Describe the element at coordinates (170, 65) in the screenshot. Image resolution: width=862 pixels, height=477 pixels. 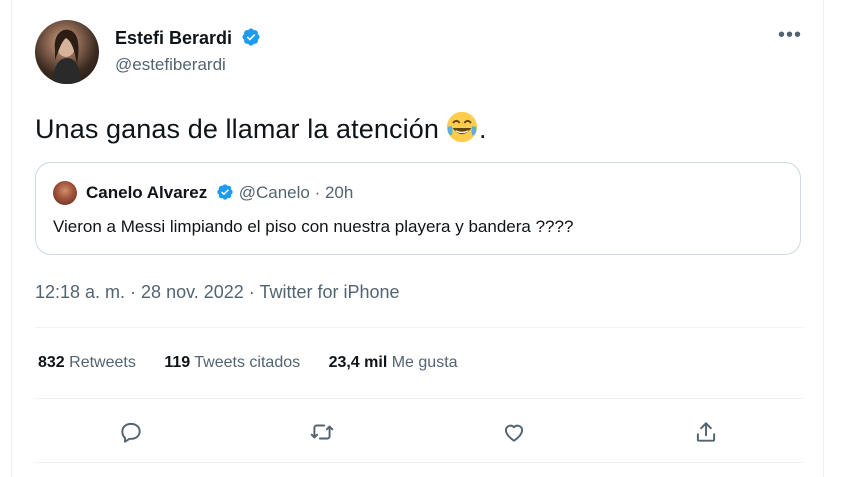
I see `author-handle: @estefiberardi` at that location.